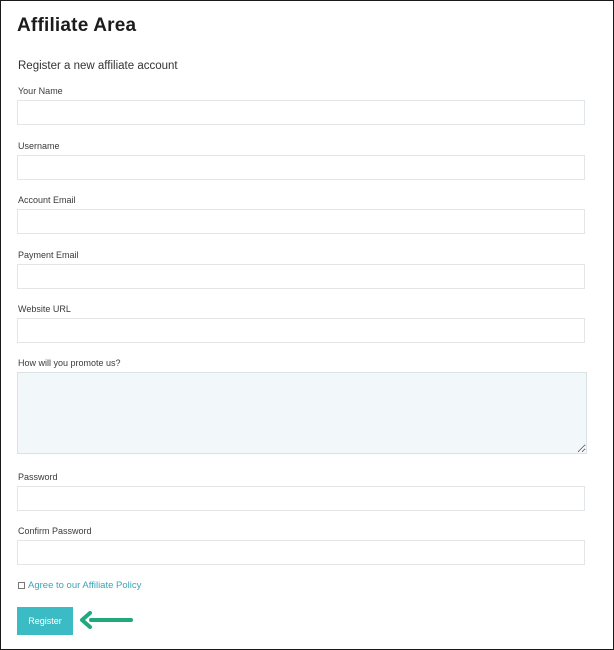 This screenshot has height=650, width=614. Describe the element at coordinates (69, 363) in the screenshot. I see `promotion-method-label: How will you promote us?` at that location.